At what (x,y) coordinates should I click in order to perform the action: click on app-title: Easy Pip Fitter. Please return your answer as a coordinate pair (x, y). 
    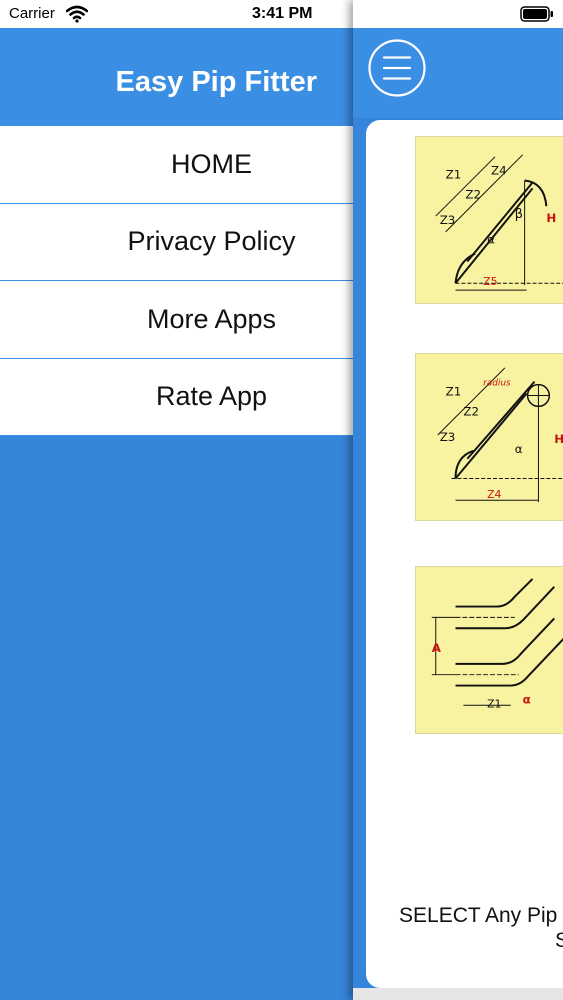
    Looking at the image, I should click on (216, 82).